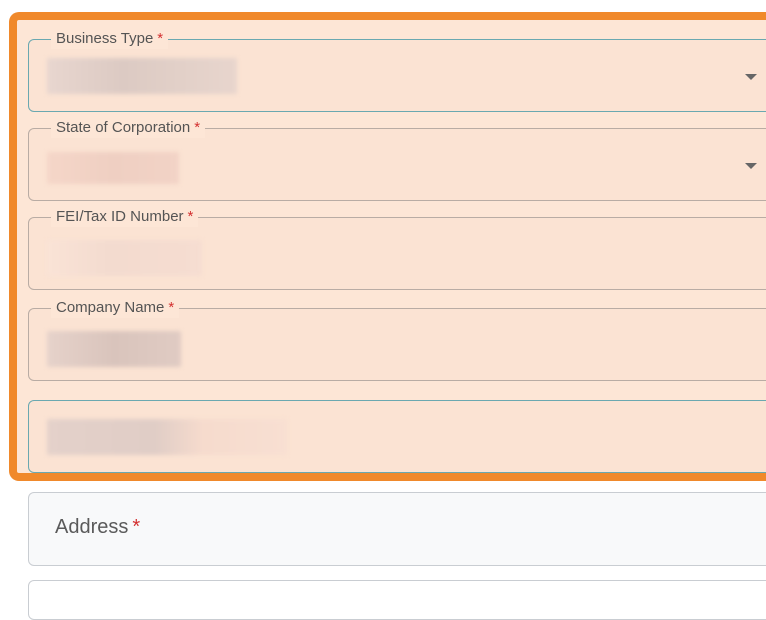 The width and height of the screenshot is (766, 620). What do you see at coordinates (98, 527) in the screenshot?
I see `address-placeholder: Address *` at bounding box center [98, 527].